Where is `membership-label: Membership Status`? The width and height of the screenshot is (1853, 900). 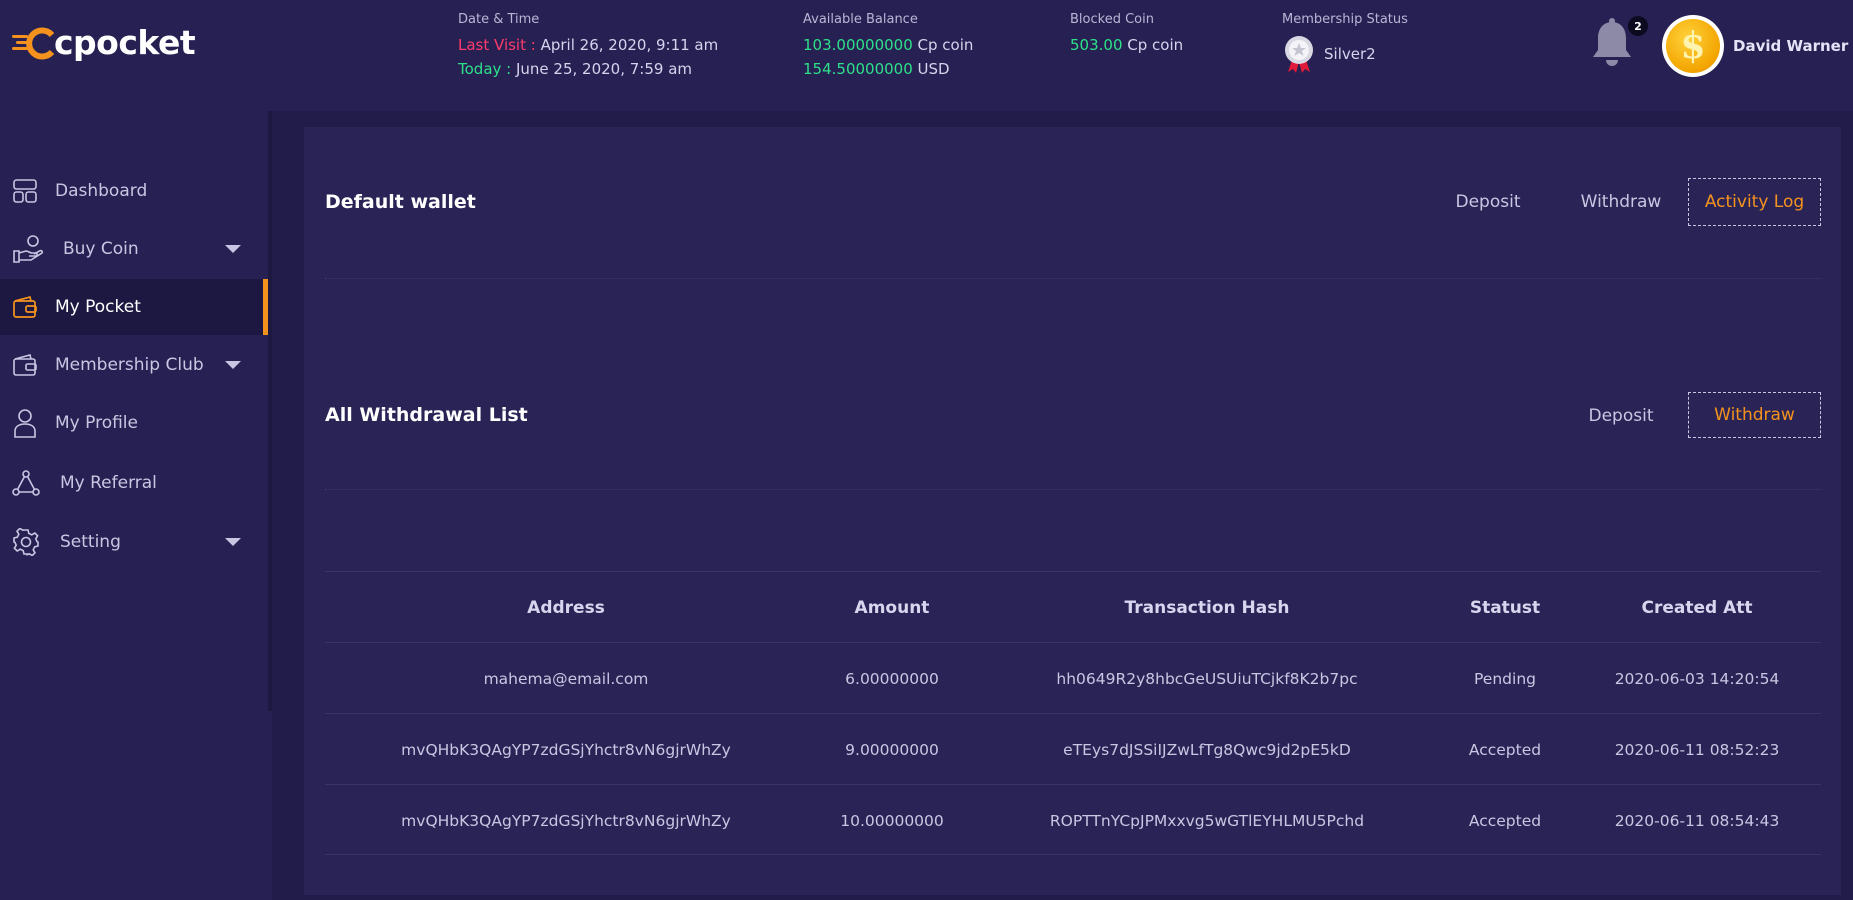 membership-label: Membership Status is located at coordinates (1345, 19).